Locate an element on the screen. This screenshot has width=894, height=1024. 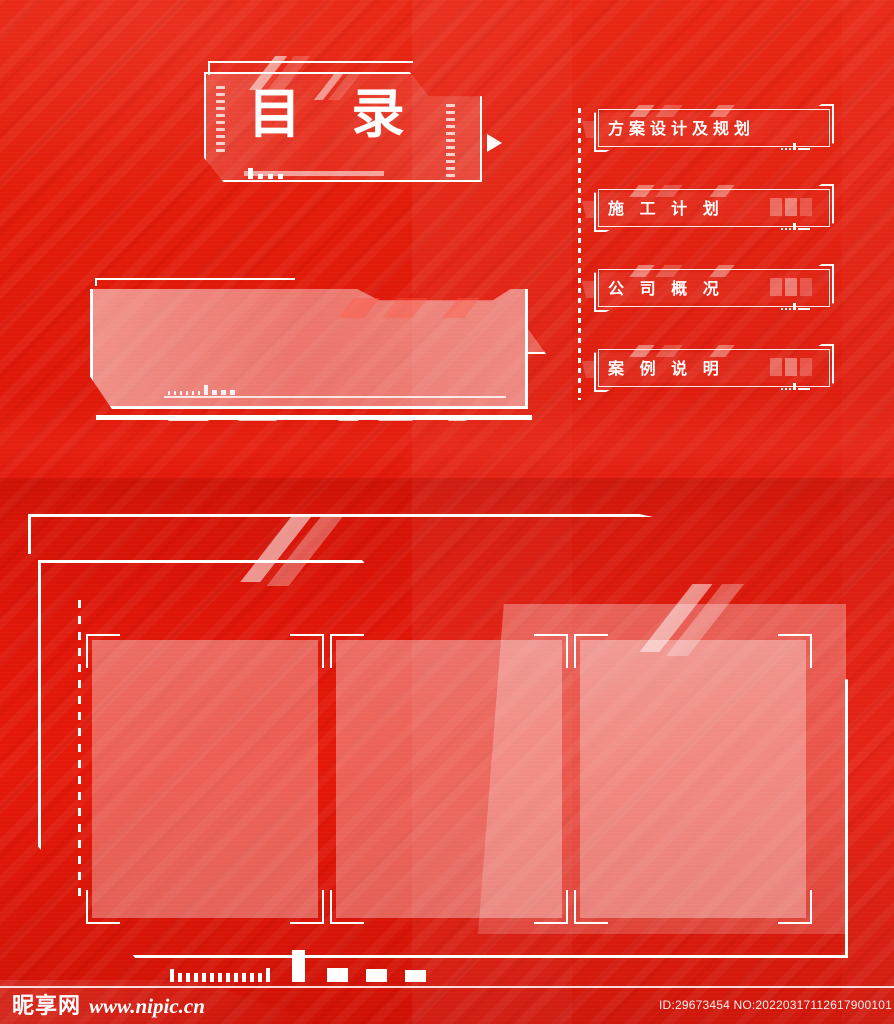
menu-item-1: 方案设计及规划 is located at coordinates (708, 128).